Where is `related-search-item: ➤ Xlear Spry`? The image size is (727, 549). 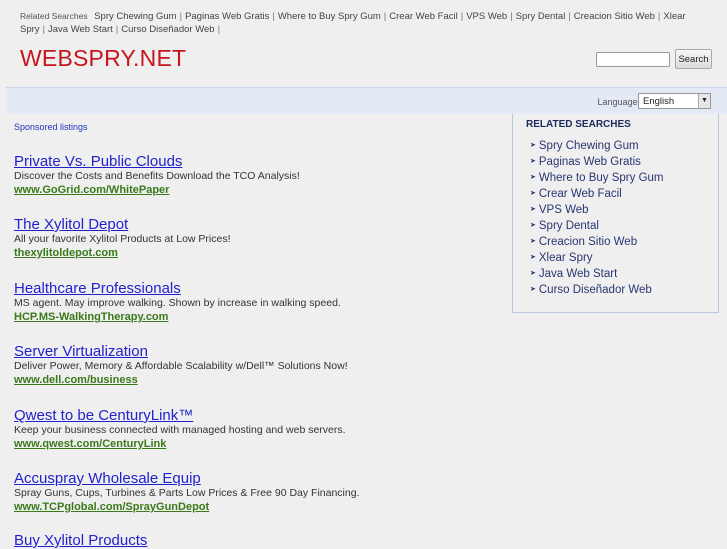 related-search-item: ➤ Xlear Spry is located at coordinates (597, 258).